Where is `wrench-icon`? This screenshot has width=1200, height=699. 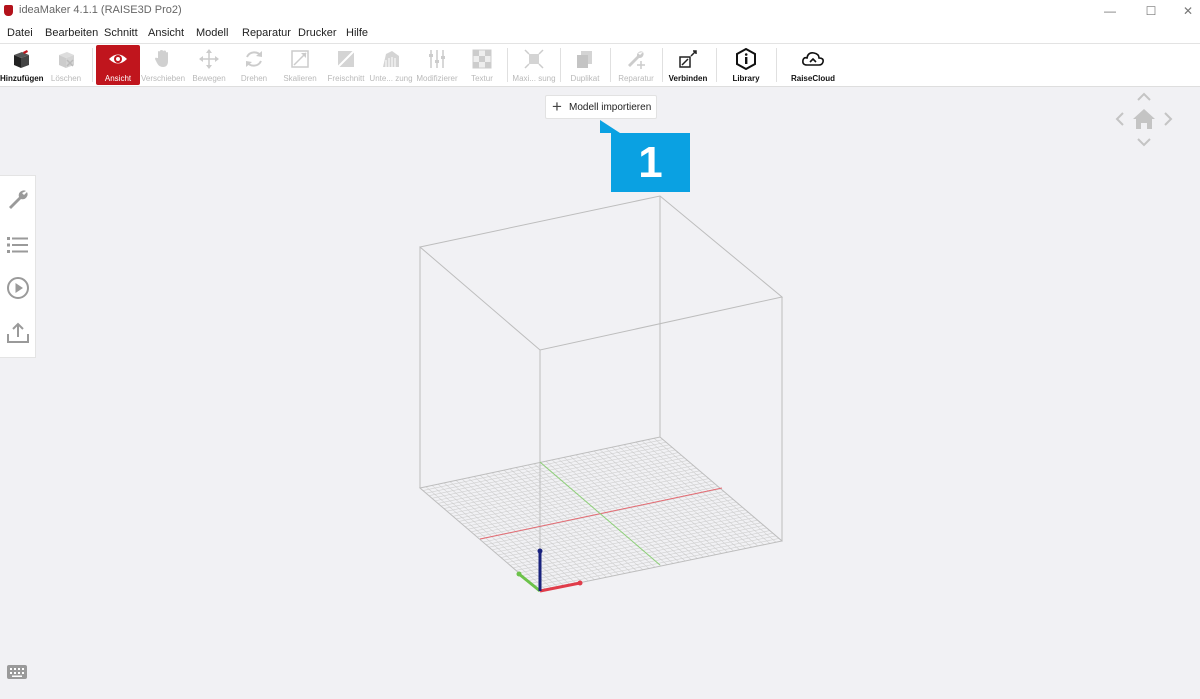
wrench-icon is located at coordinates (18, 200).